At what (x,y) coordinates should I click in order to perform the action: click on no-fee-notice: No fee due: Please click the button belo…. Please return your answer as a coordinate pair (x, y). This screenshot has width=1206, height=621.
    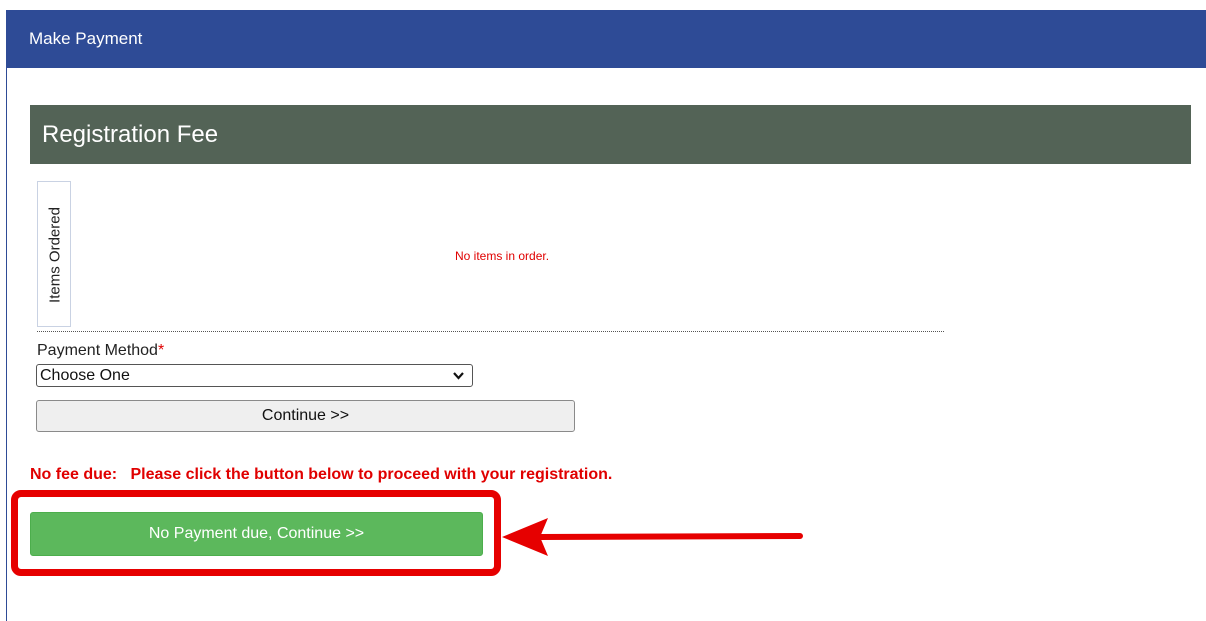
    Looking at the image, I should click on (321, 474).